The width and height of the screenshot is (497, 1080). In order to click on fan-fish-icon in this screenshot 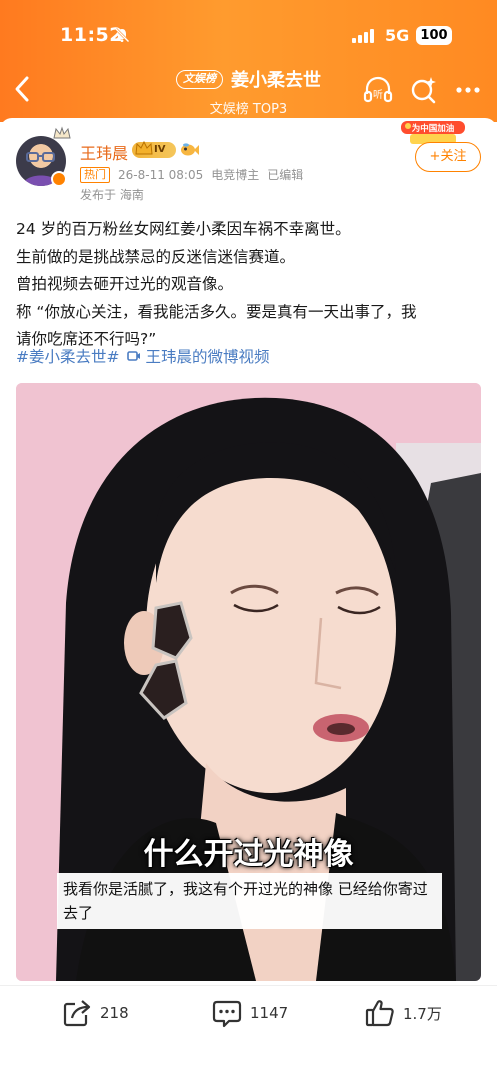, I will do `click(190, 149)`.